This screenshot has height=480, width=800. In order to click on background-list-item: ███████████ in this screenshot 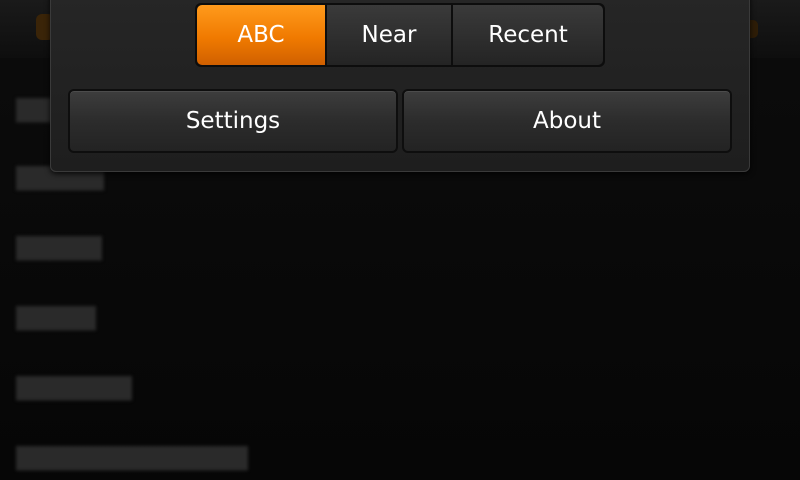, I will do `click(74, 388)`.